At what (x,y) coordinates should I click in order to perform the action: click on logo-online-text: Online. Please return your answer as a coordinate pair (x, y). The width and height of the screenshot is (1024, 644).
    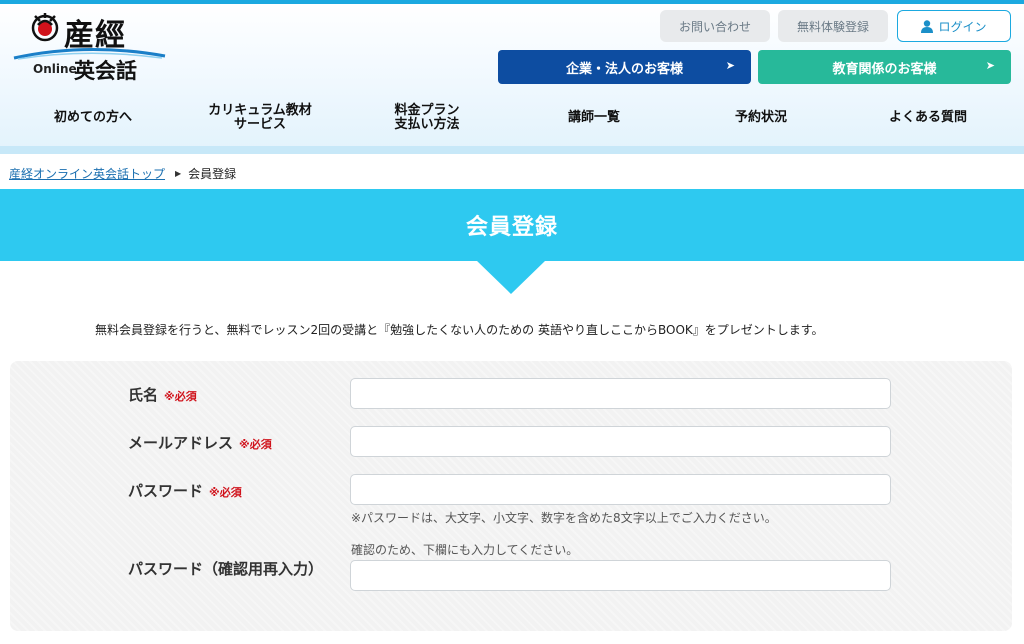
    Looking at the image, I should click on (55, 69).